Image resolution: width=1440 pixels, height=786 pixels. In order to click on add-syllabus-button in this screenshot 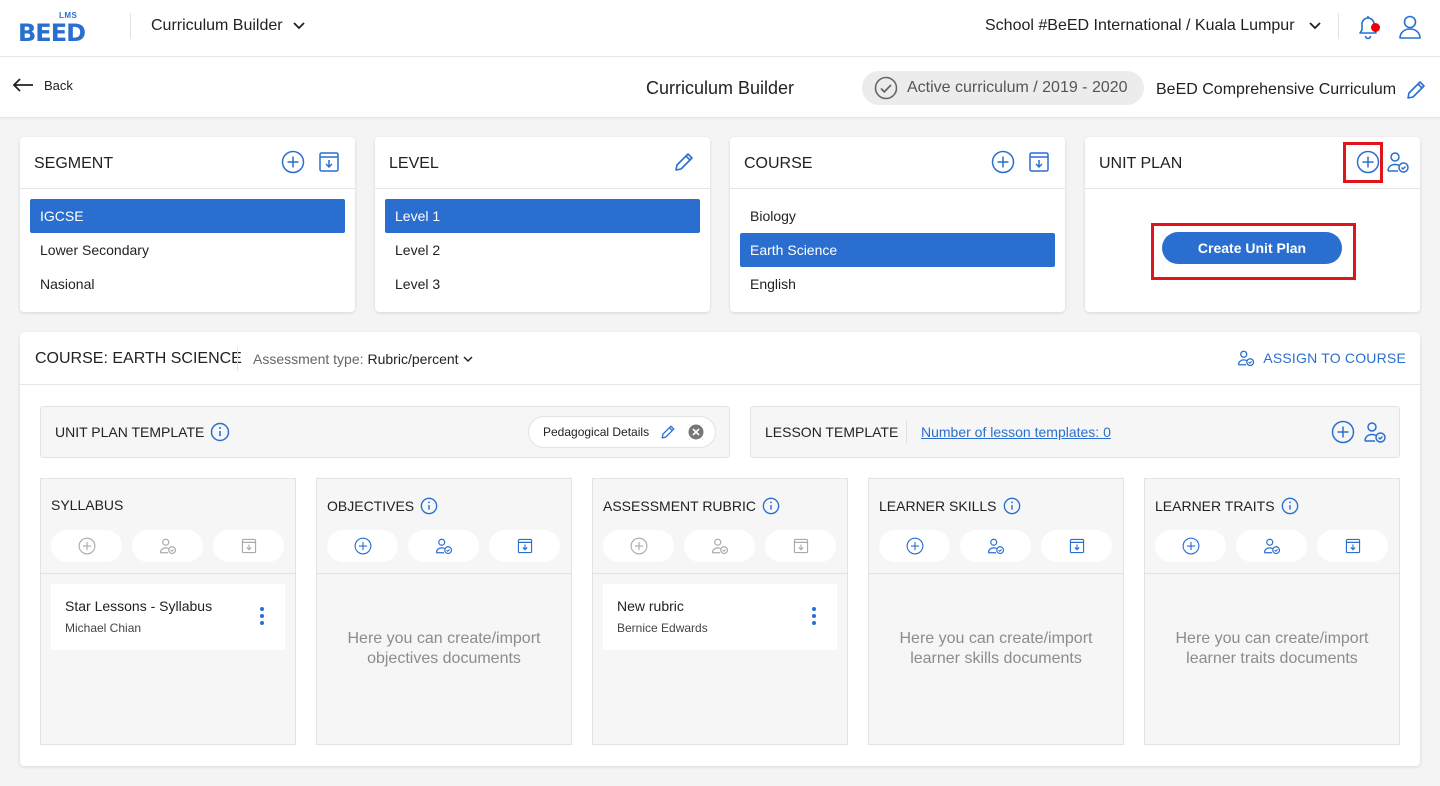, I will do `click(86, 546)`.